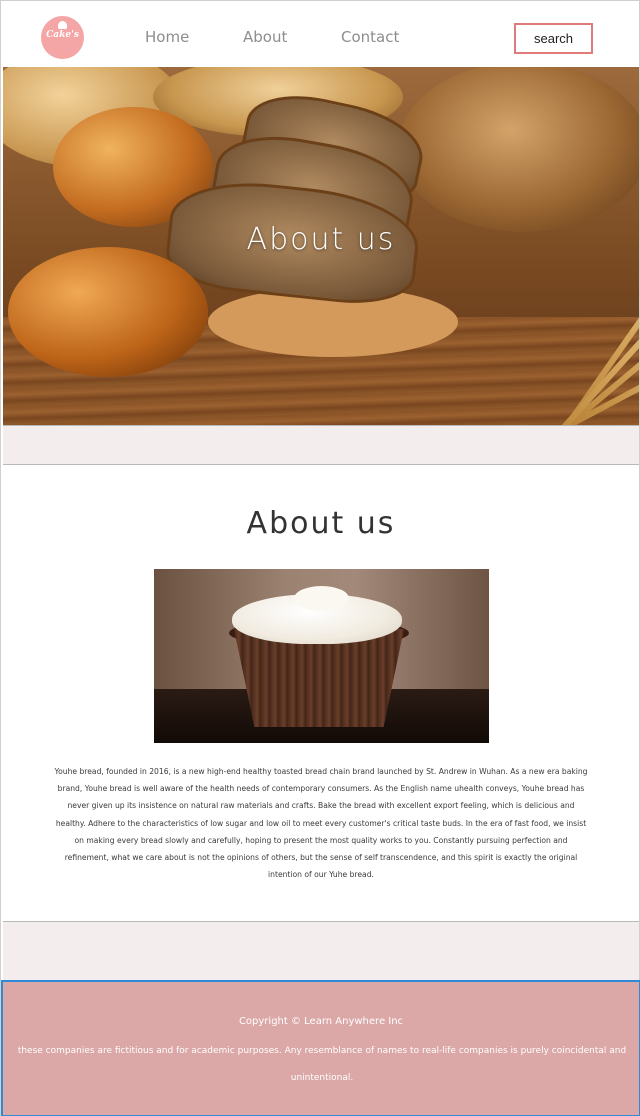  What do you see at coordinates (265, 37) in the screenshot?
I see `nav-about: About` at bounding box center [265, 37].